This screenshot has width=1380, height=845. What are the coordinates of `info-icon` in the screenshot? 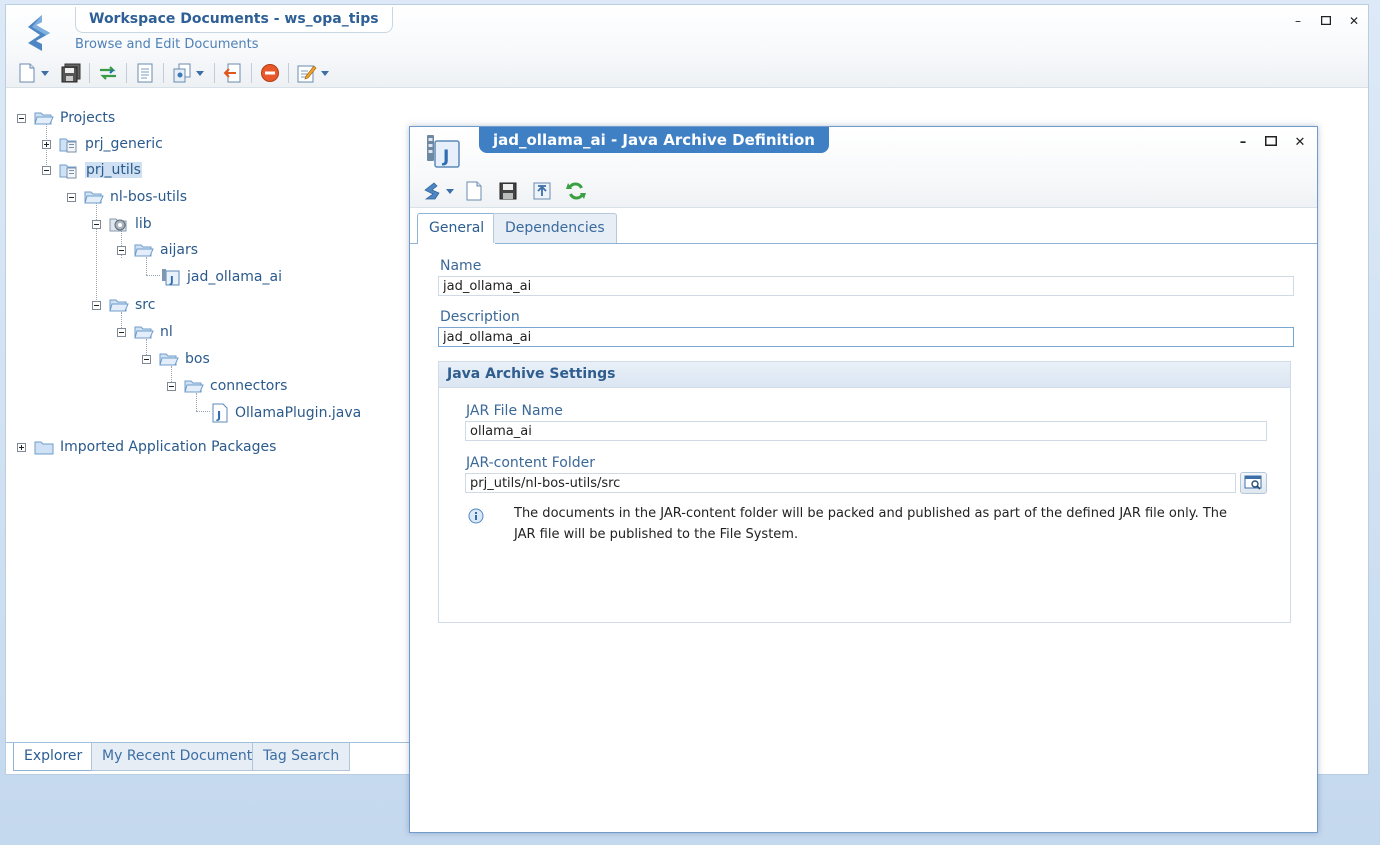 It's located at (476, 516).